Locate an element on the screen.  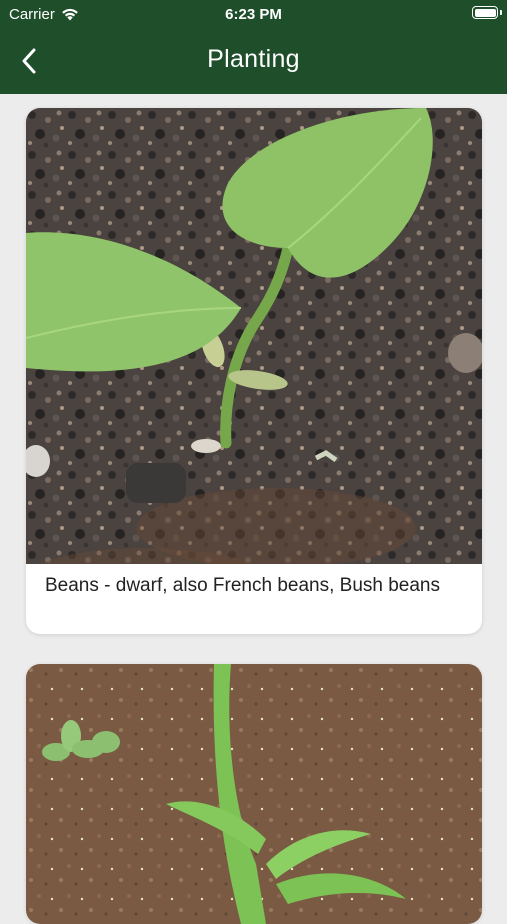
battery-icon is located at coordinates (487, 12).